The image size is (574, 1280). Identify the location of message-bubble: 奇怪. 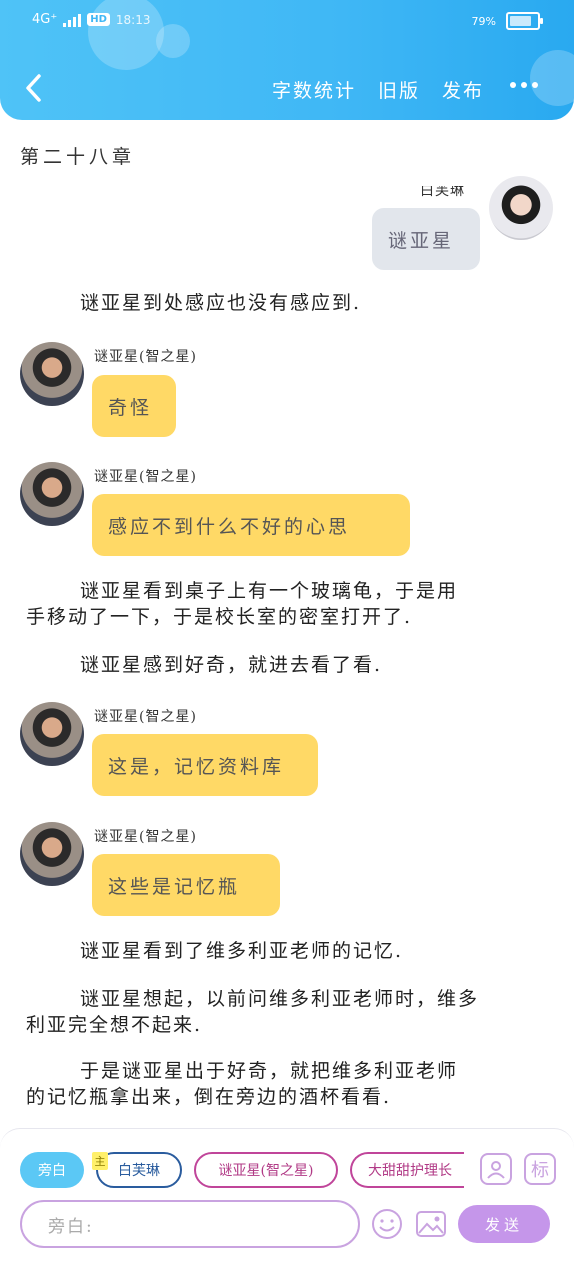
(134, 406).